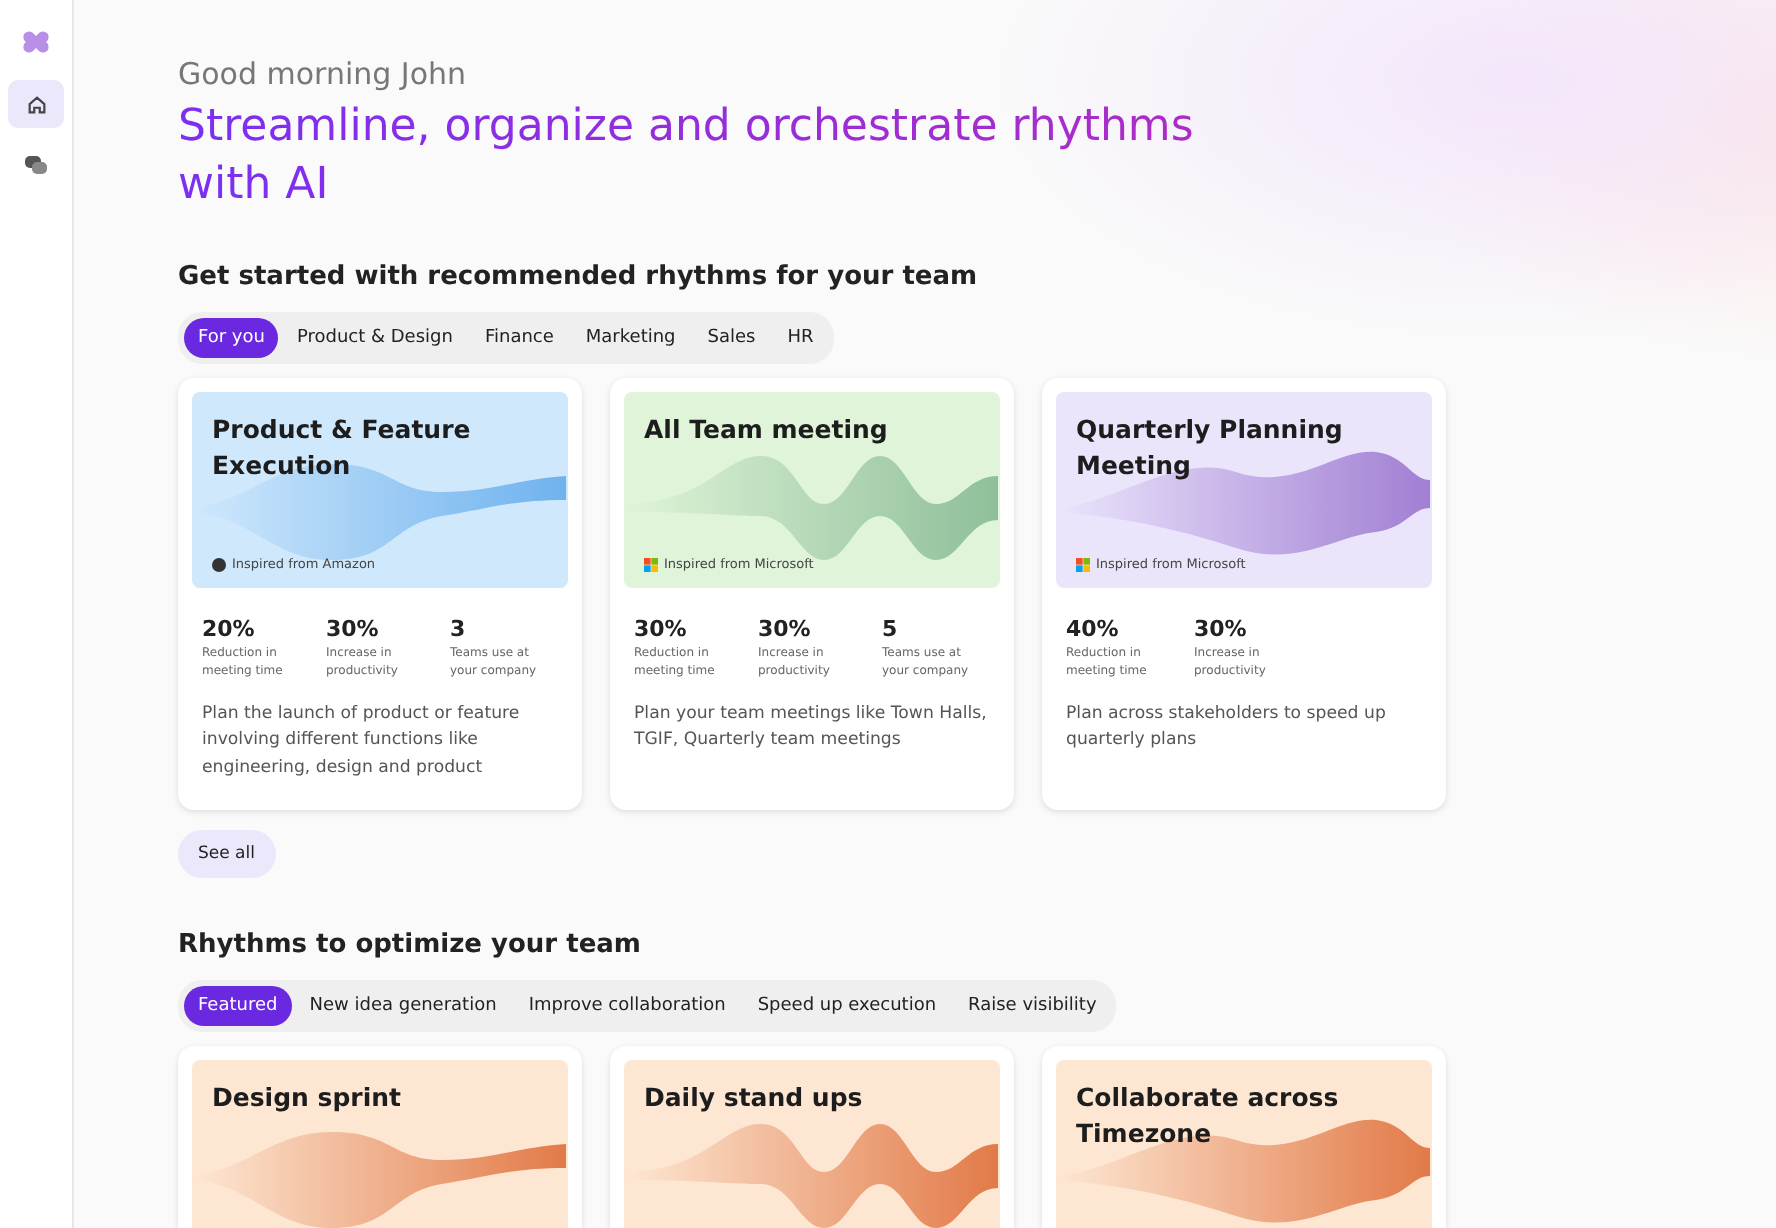 This screenshot has height=1228, width=1776. What do you see at coordinates (342, 448) in the screenshot?
I see `card-title: Product & Feature Execution` at bounding box center [342, 448].